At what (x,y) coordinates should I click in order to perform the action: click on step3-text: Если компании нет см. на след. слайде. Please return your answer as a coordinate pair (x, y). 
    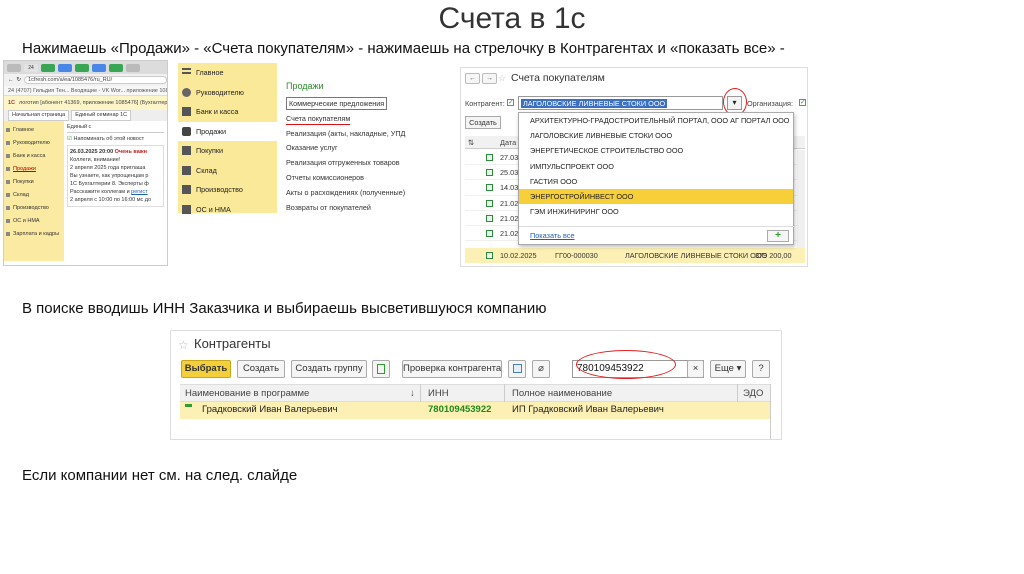
    Looking at the image, I should click on (160, 475).